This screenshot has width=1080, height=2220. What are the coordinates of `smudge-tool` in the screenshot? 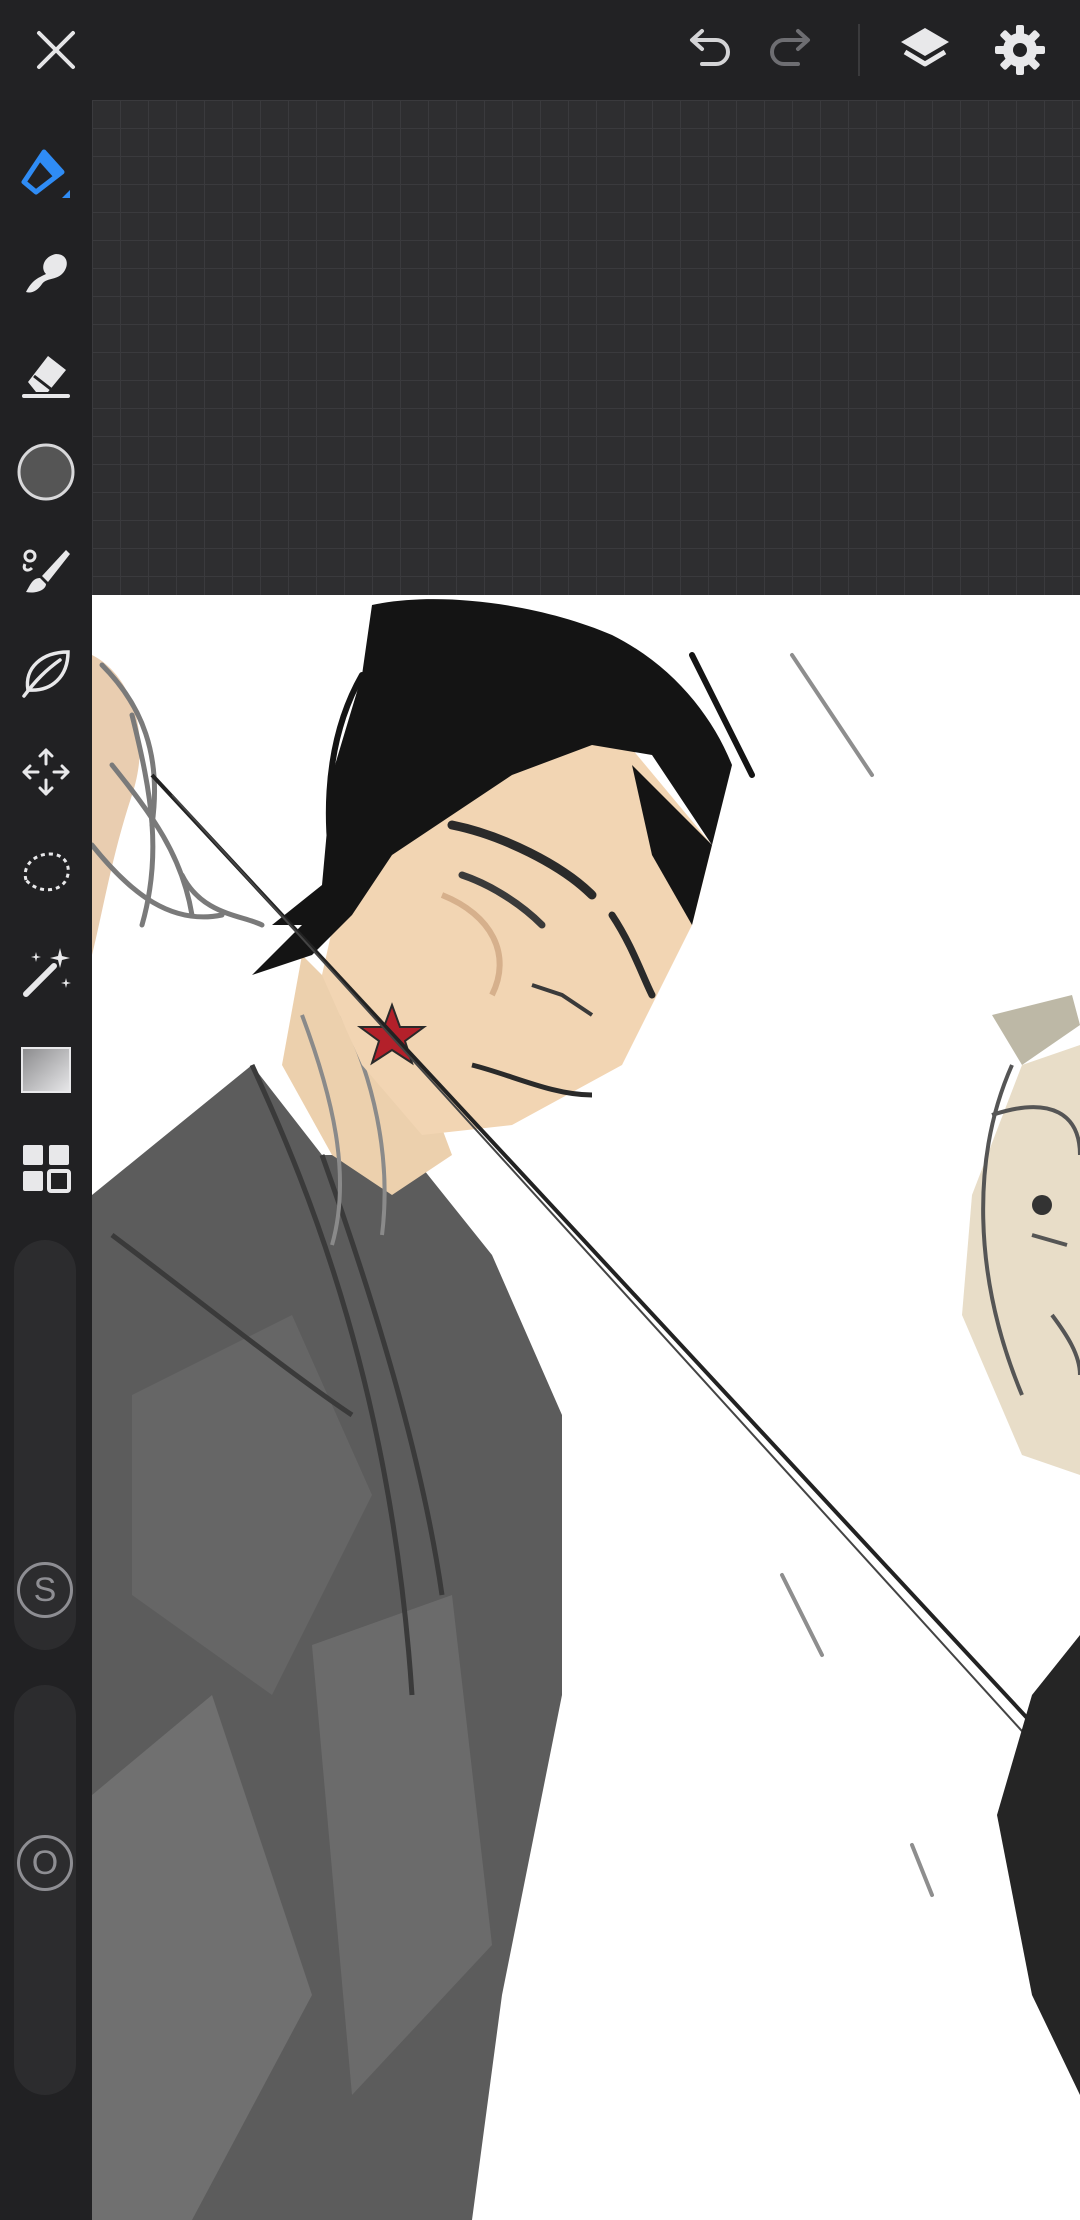 It's located at (46, 274).